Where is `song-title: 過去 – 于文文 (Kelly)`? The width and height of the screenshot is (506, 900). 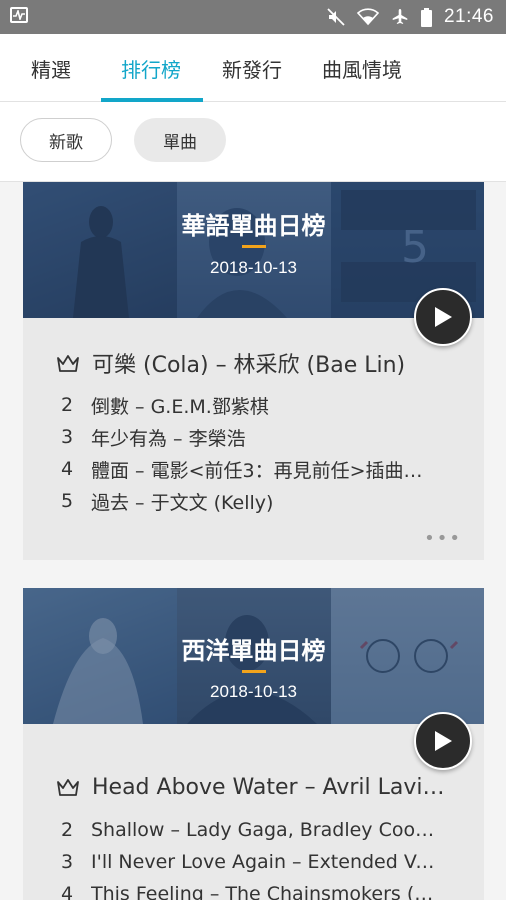 song-title: 過去 – 于文文 (Kelly) is located at coordinates (182, 502).